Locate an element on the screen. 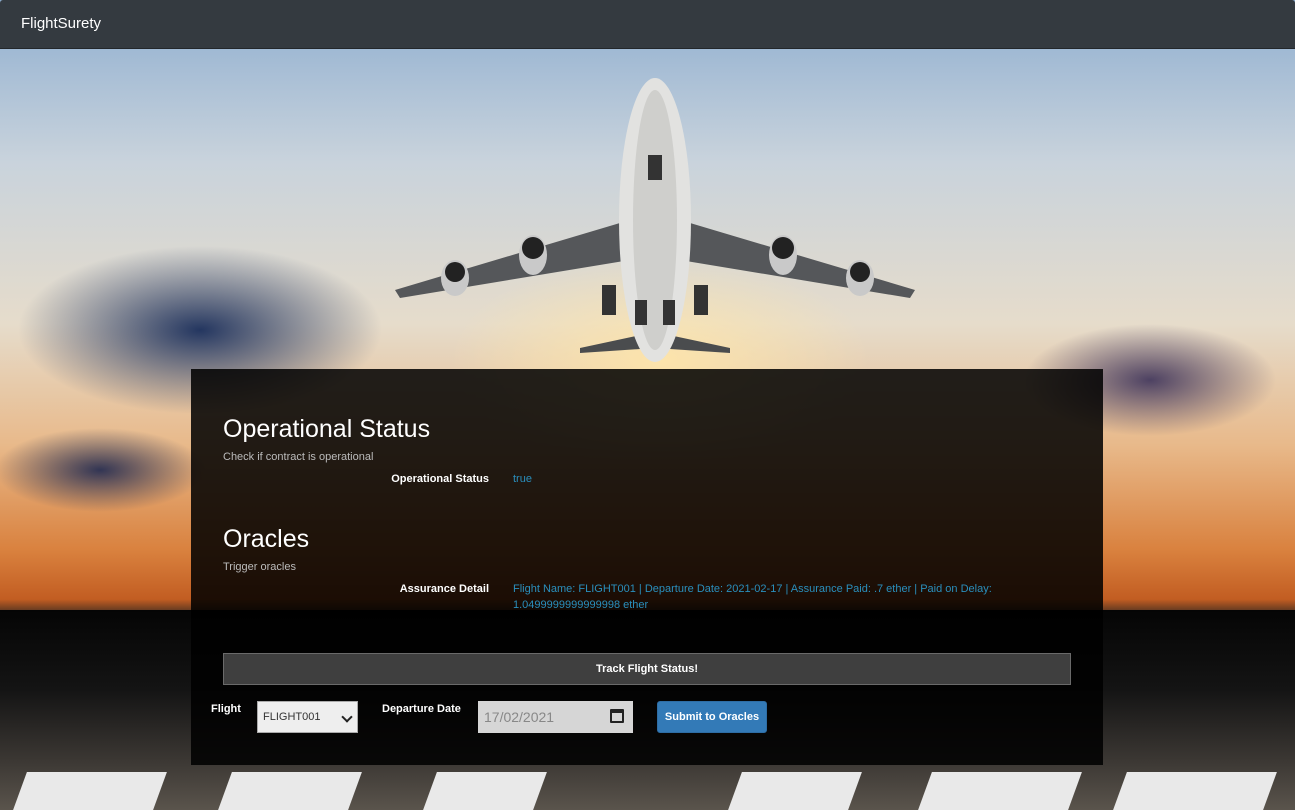 The height and width of the screenshot is (810, 1295). chevron-down-icon is located at coordinates (347, 717).